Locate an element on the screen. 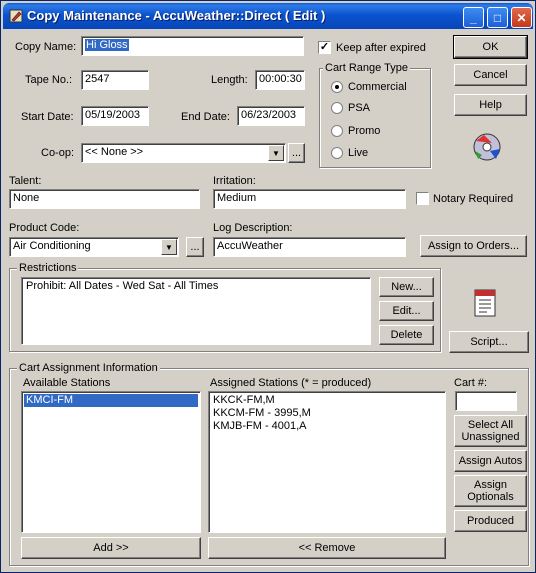  radio-psa is located at coordinates (337, 108).